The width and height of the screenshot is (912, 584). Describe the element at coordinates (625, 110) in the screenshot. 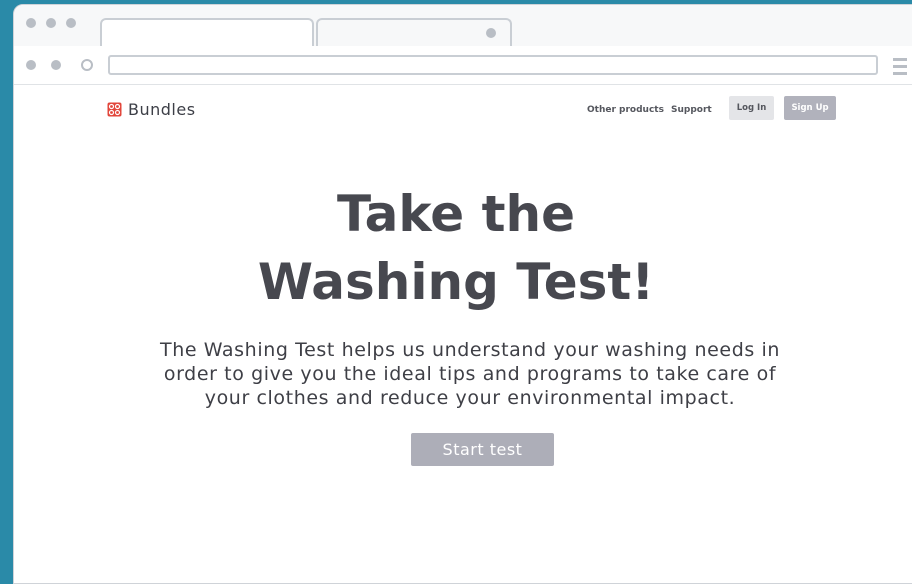

I see `nav-link-other-products: Other products` at that location.